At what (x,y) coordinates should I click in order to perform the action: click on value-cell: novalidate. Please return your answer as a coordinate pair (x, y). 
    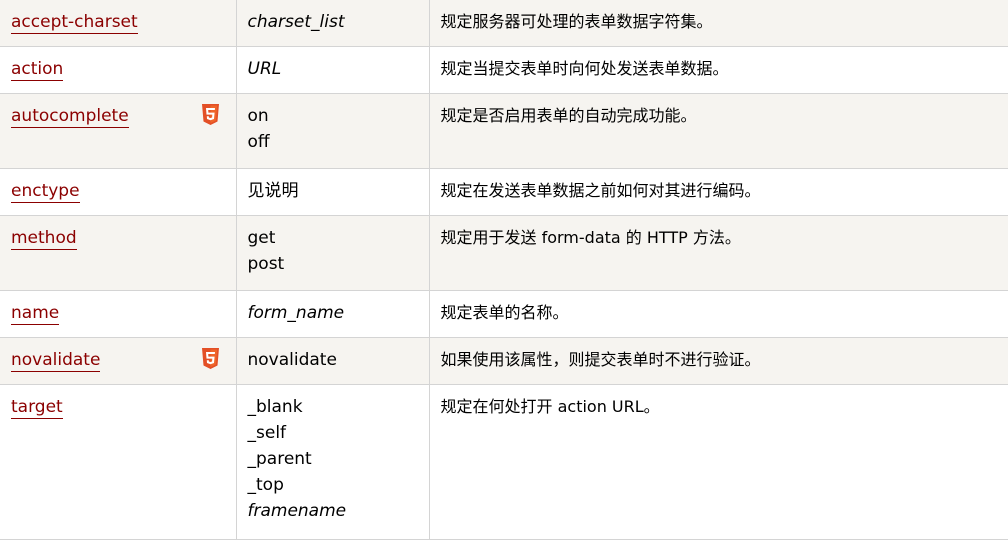
    Looking at the image, I should click on (332, 361).